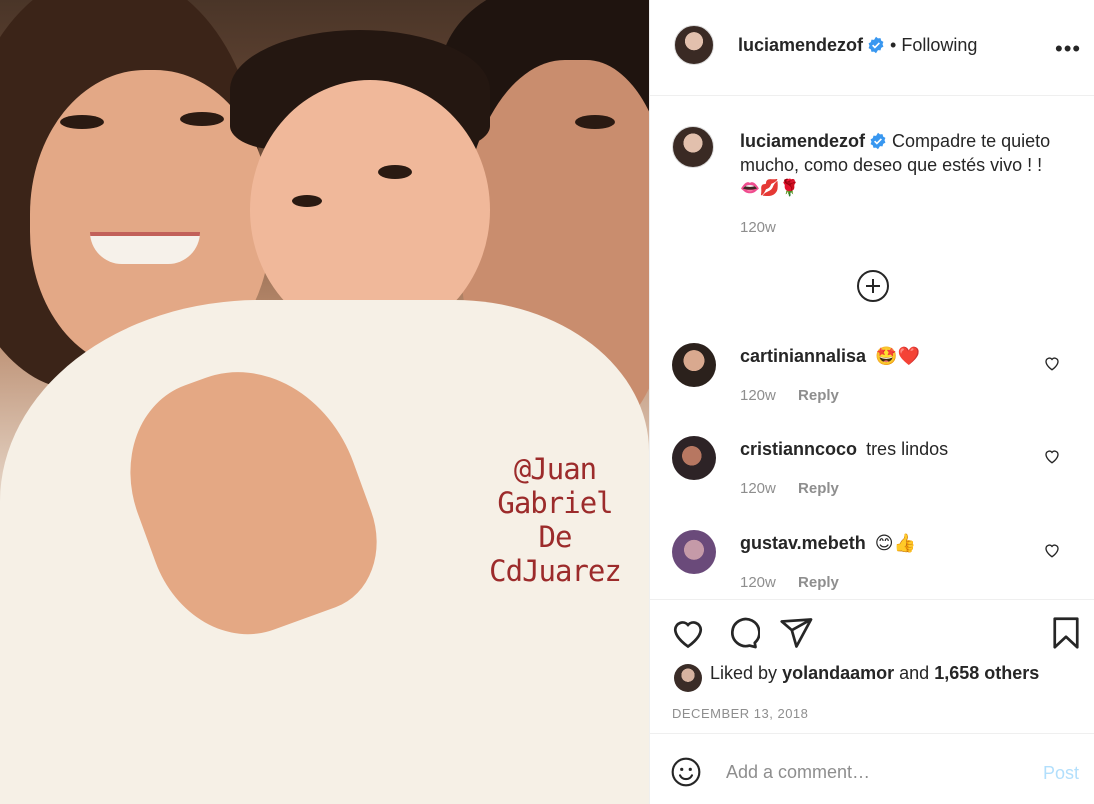 This screenshot has width=1094, height=804. What do you see at coordinates (838, 673) in the screenshot?
I see `liker-username: yolandaamor` at bounding box center [838, 673].